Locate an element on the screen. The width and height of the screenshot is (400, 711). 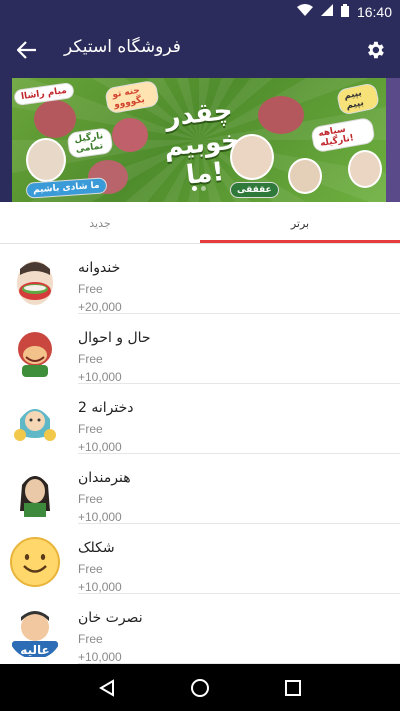
tab-bar: جدید برتر is located at coordinates (200, 223).